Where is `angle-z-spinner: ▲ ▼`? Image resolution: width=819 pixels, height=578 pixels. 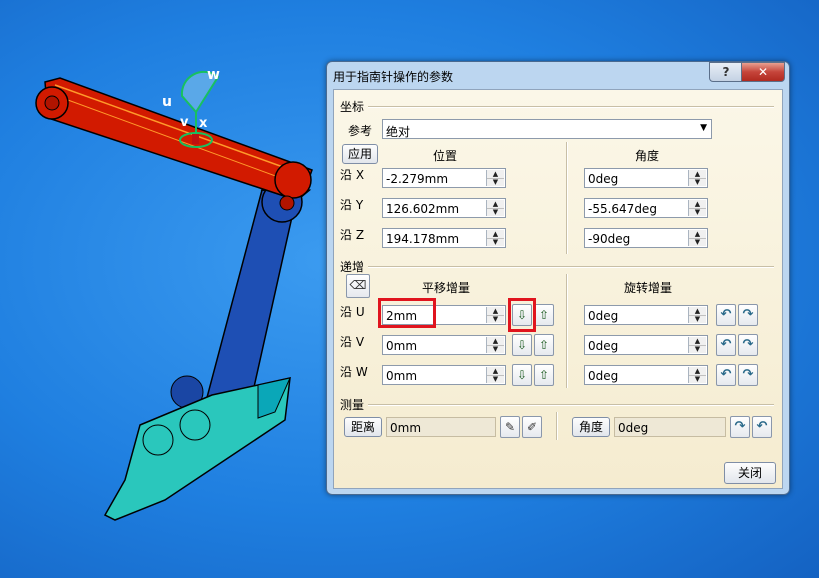
angle-z-spinner: ▲ ▼ is located at coordinates (697, 238).